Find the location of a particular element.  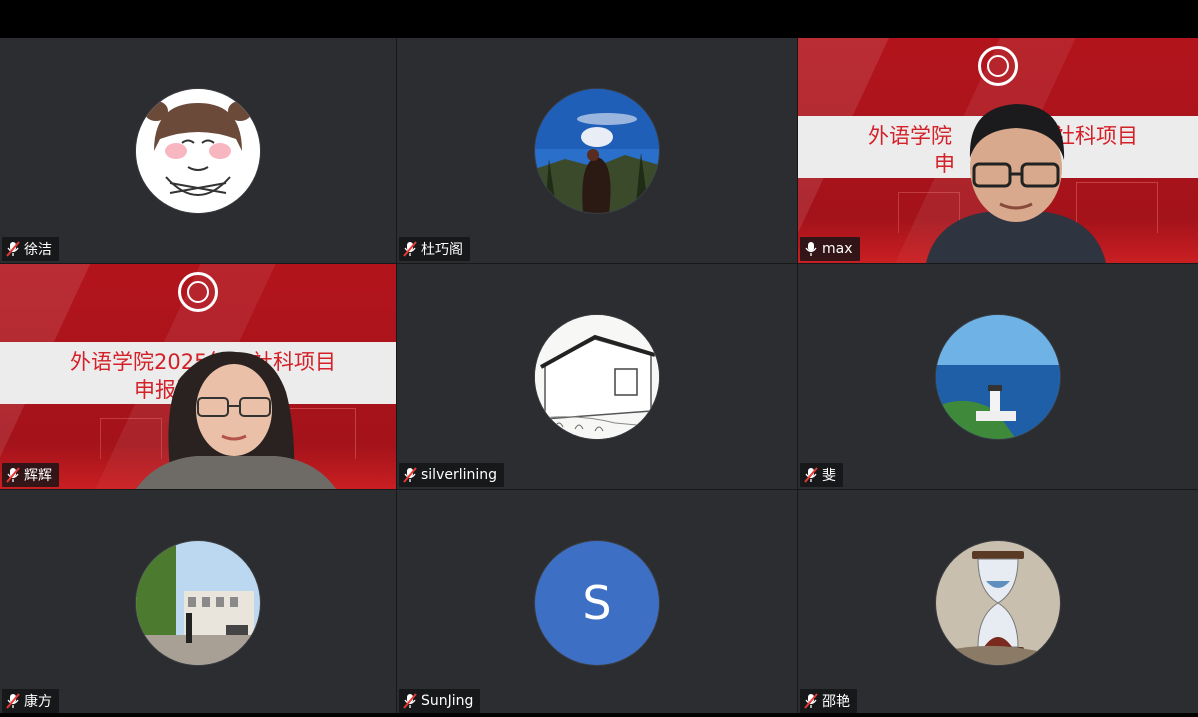

mic-on-icon is located at coordinates (811, 249).